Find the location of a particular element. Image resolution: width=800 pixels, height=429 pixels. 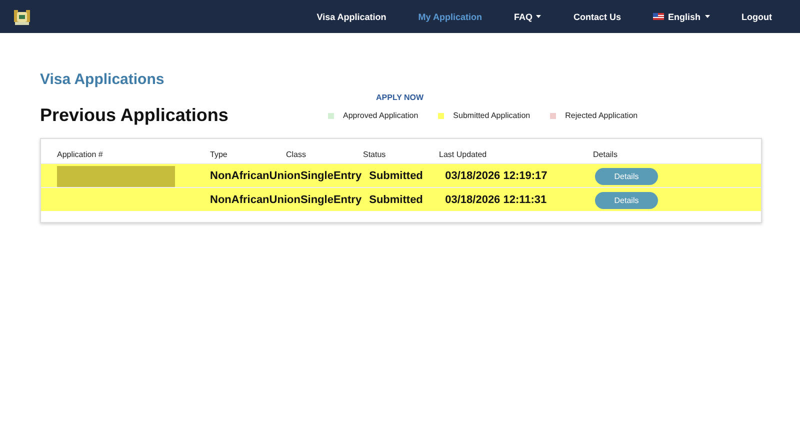

nav-link: Logout is located at coordinates (757, 17).